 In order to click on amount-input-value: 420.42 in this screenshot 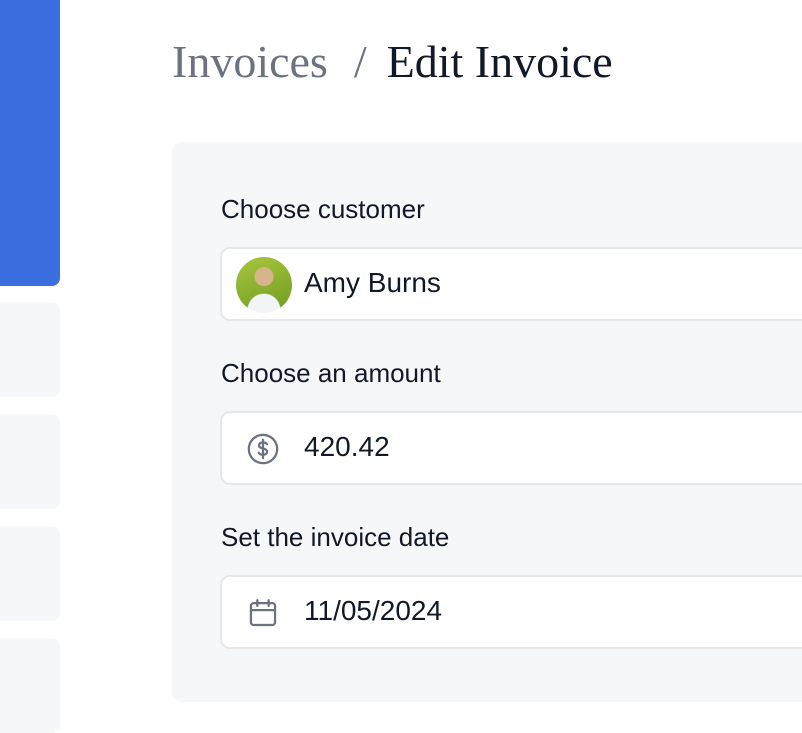, I will do `click(347, 446)`.